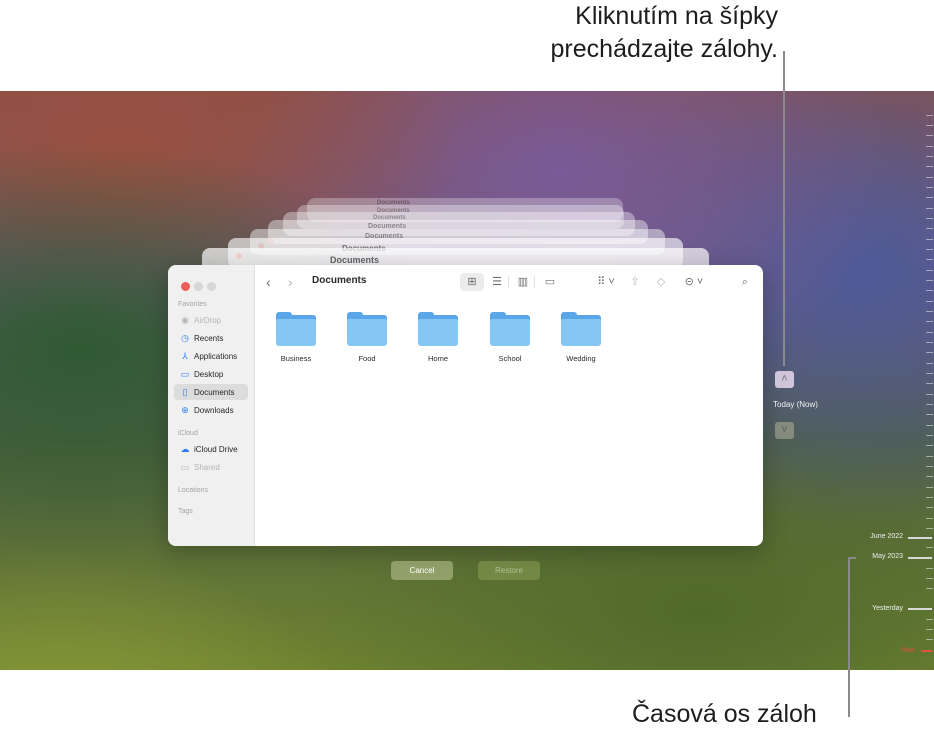 The width and height of the screenshot is (934, 737). I want to click on desktop-icon: ▭, so click(185, 373).